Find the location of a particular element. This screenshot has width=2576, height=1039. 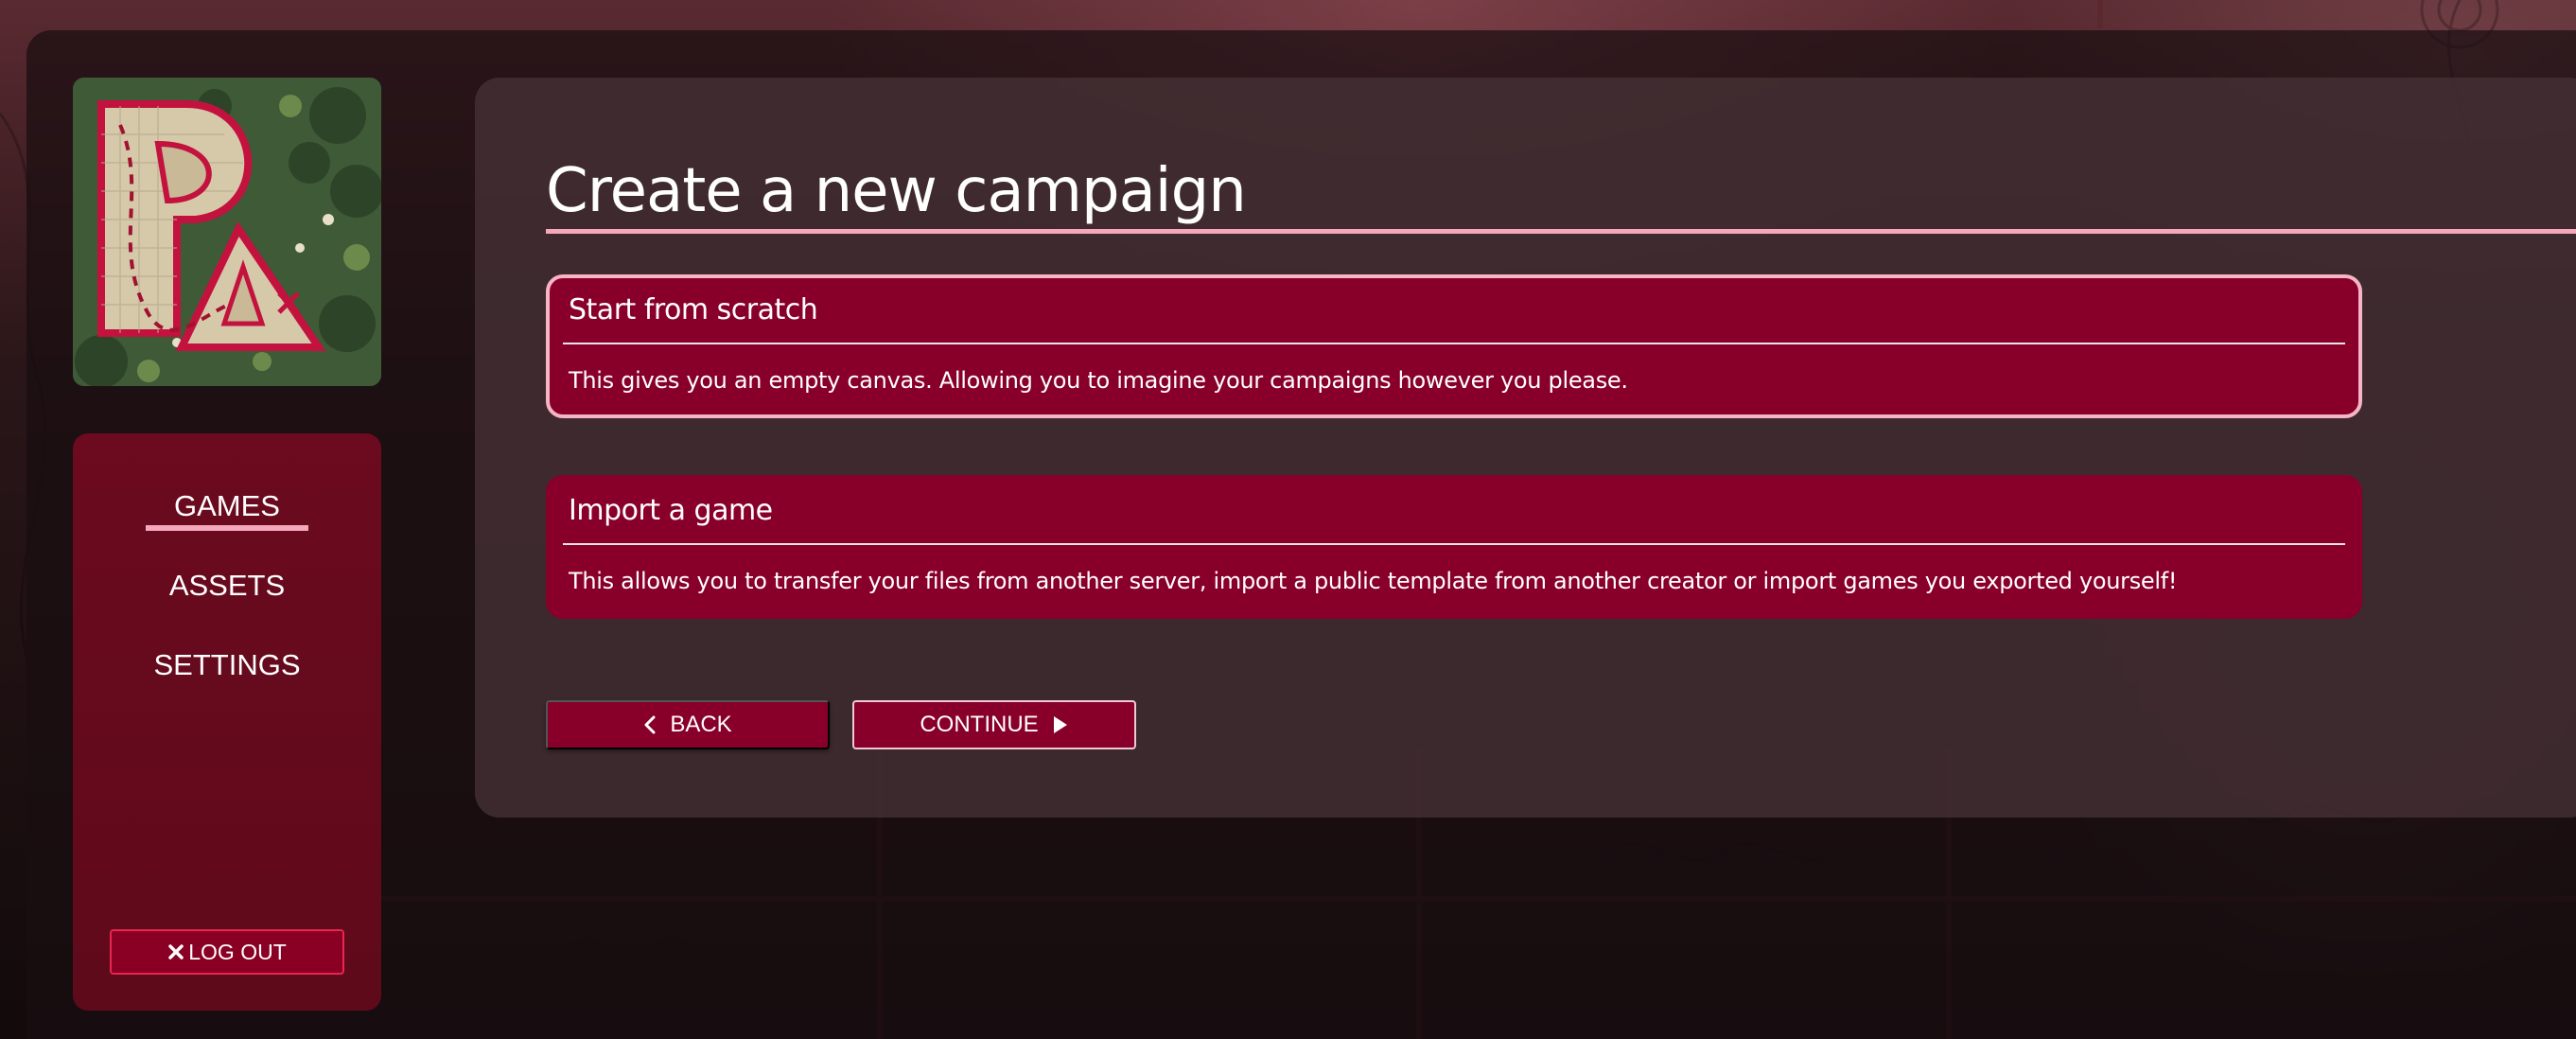

continue-label: CONTINUE is located at coordinates (980, 724).